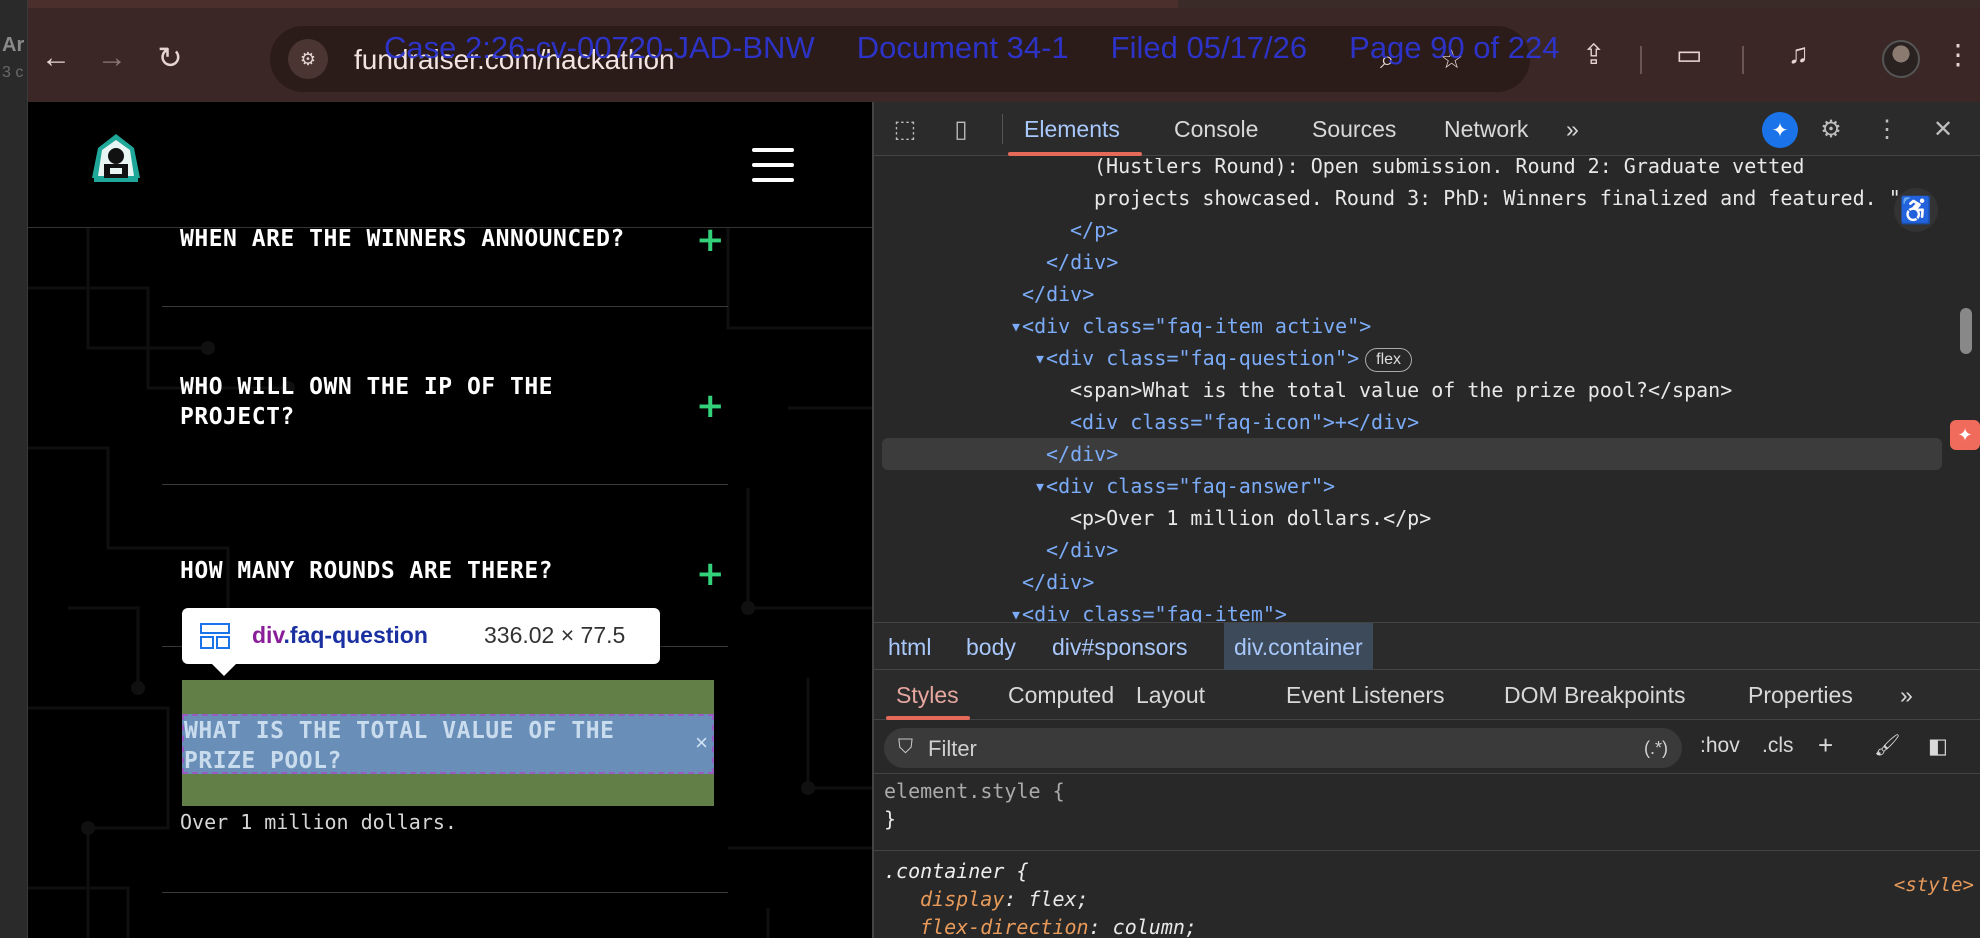 The width and height of the screenshot is (1980, 938). What do you see at coordinates (1780, 130) in the screenshot?
I see `ai-assistance-icon: ✦` at bounding box center [1780, 130].